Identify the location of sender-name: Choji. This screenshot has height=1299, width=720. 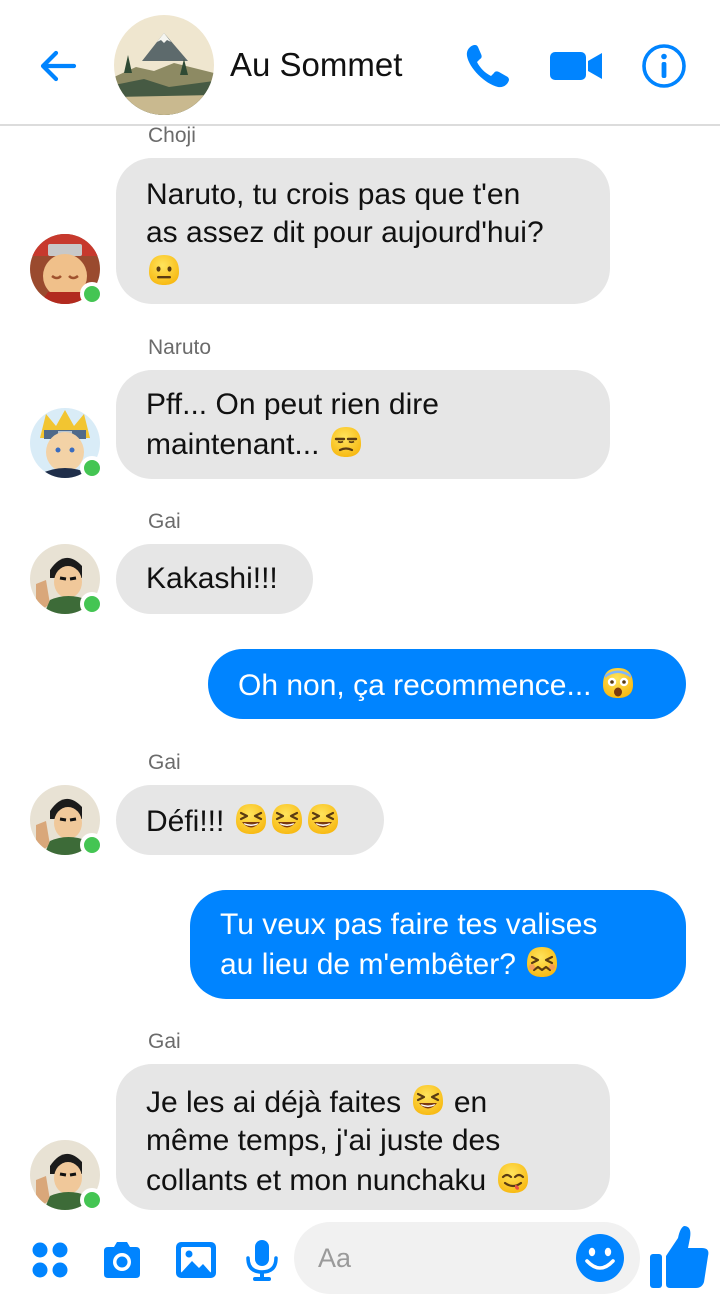
(172, 135).